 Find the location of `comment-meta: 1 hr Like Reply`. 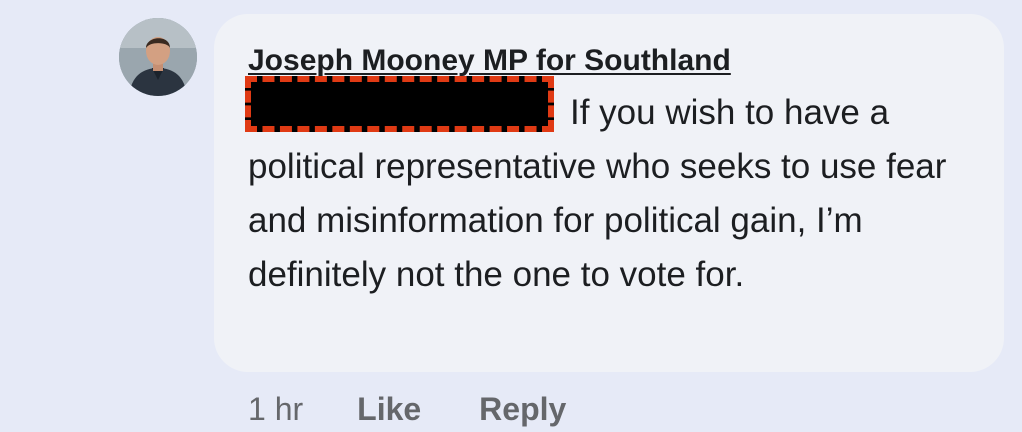

comment-meta: 1 hr Like Reply is located at coordinates (407, 409).